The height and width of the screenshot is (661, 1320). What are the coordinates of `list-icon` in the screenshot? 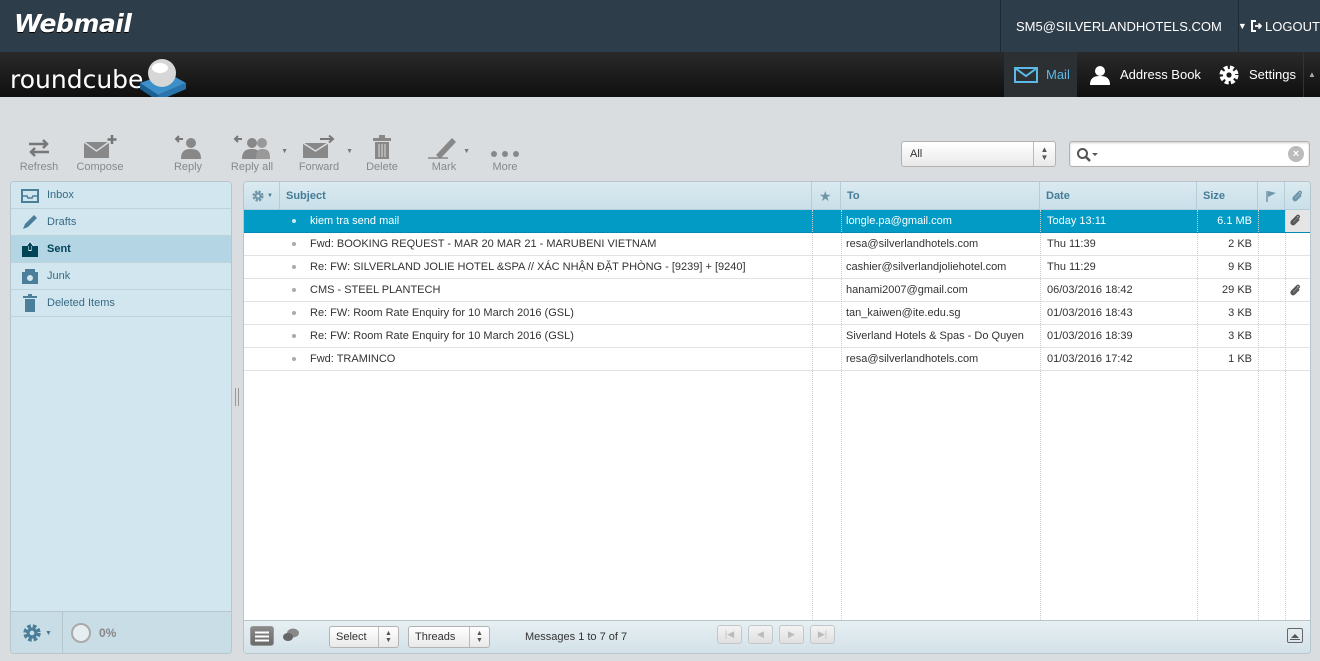 It's located at (262, 636).